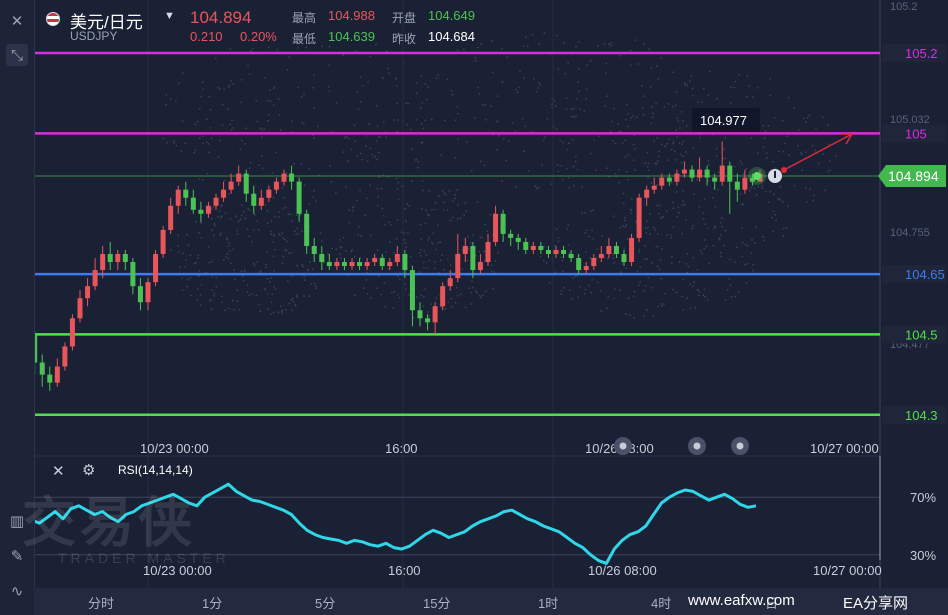 This screenshot has height=615, width=948. What do you see at coordinates (436, 602) in the screenshot?
I see `period-tab-15min: 15分` at bounding box center [436, 602].